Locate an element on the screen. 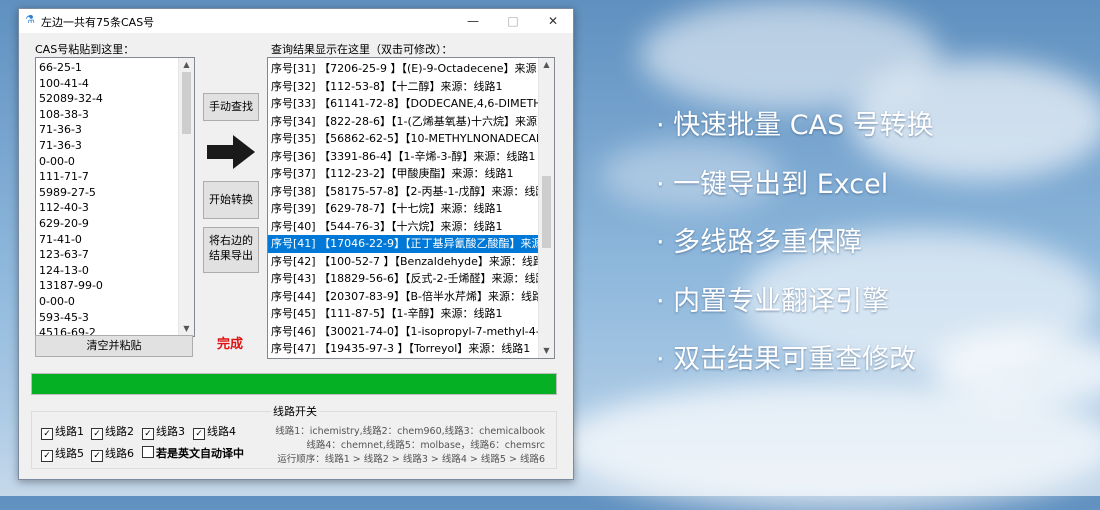 The image size is (1100, 510). maximize-button: □ is located at coordinates (513, 21).